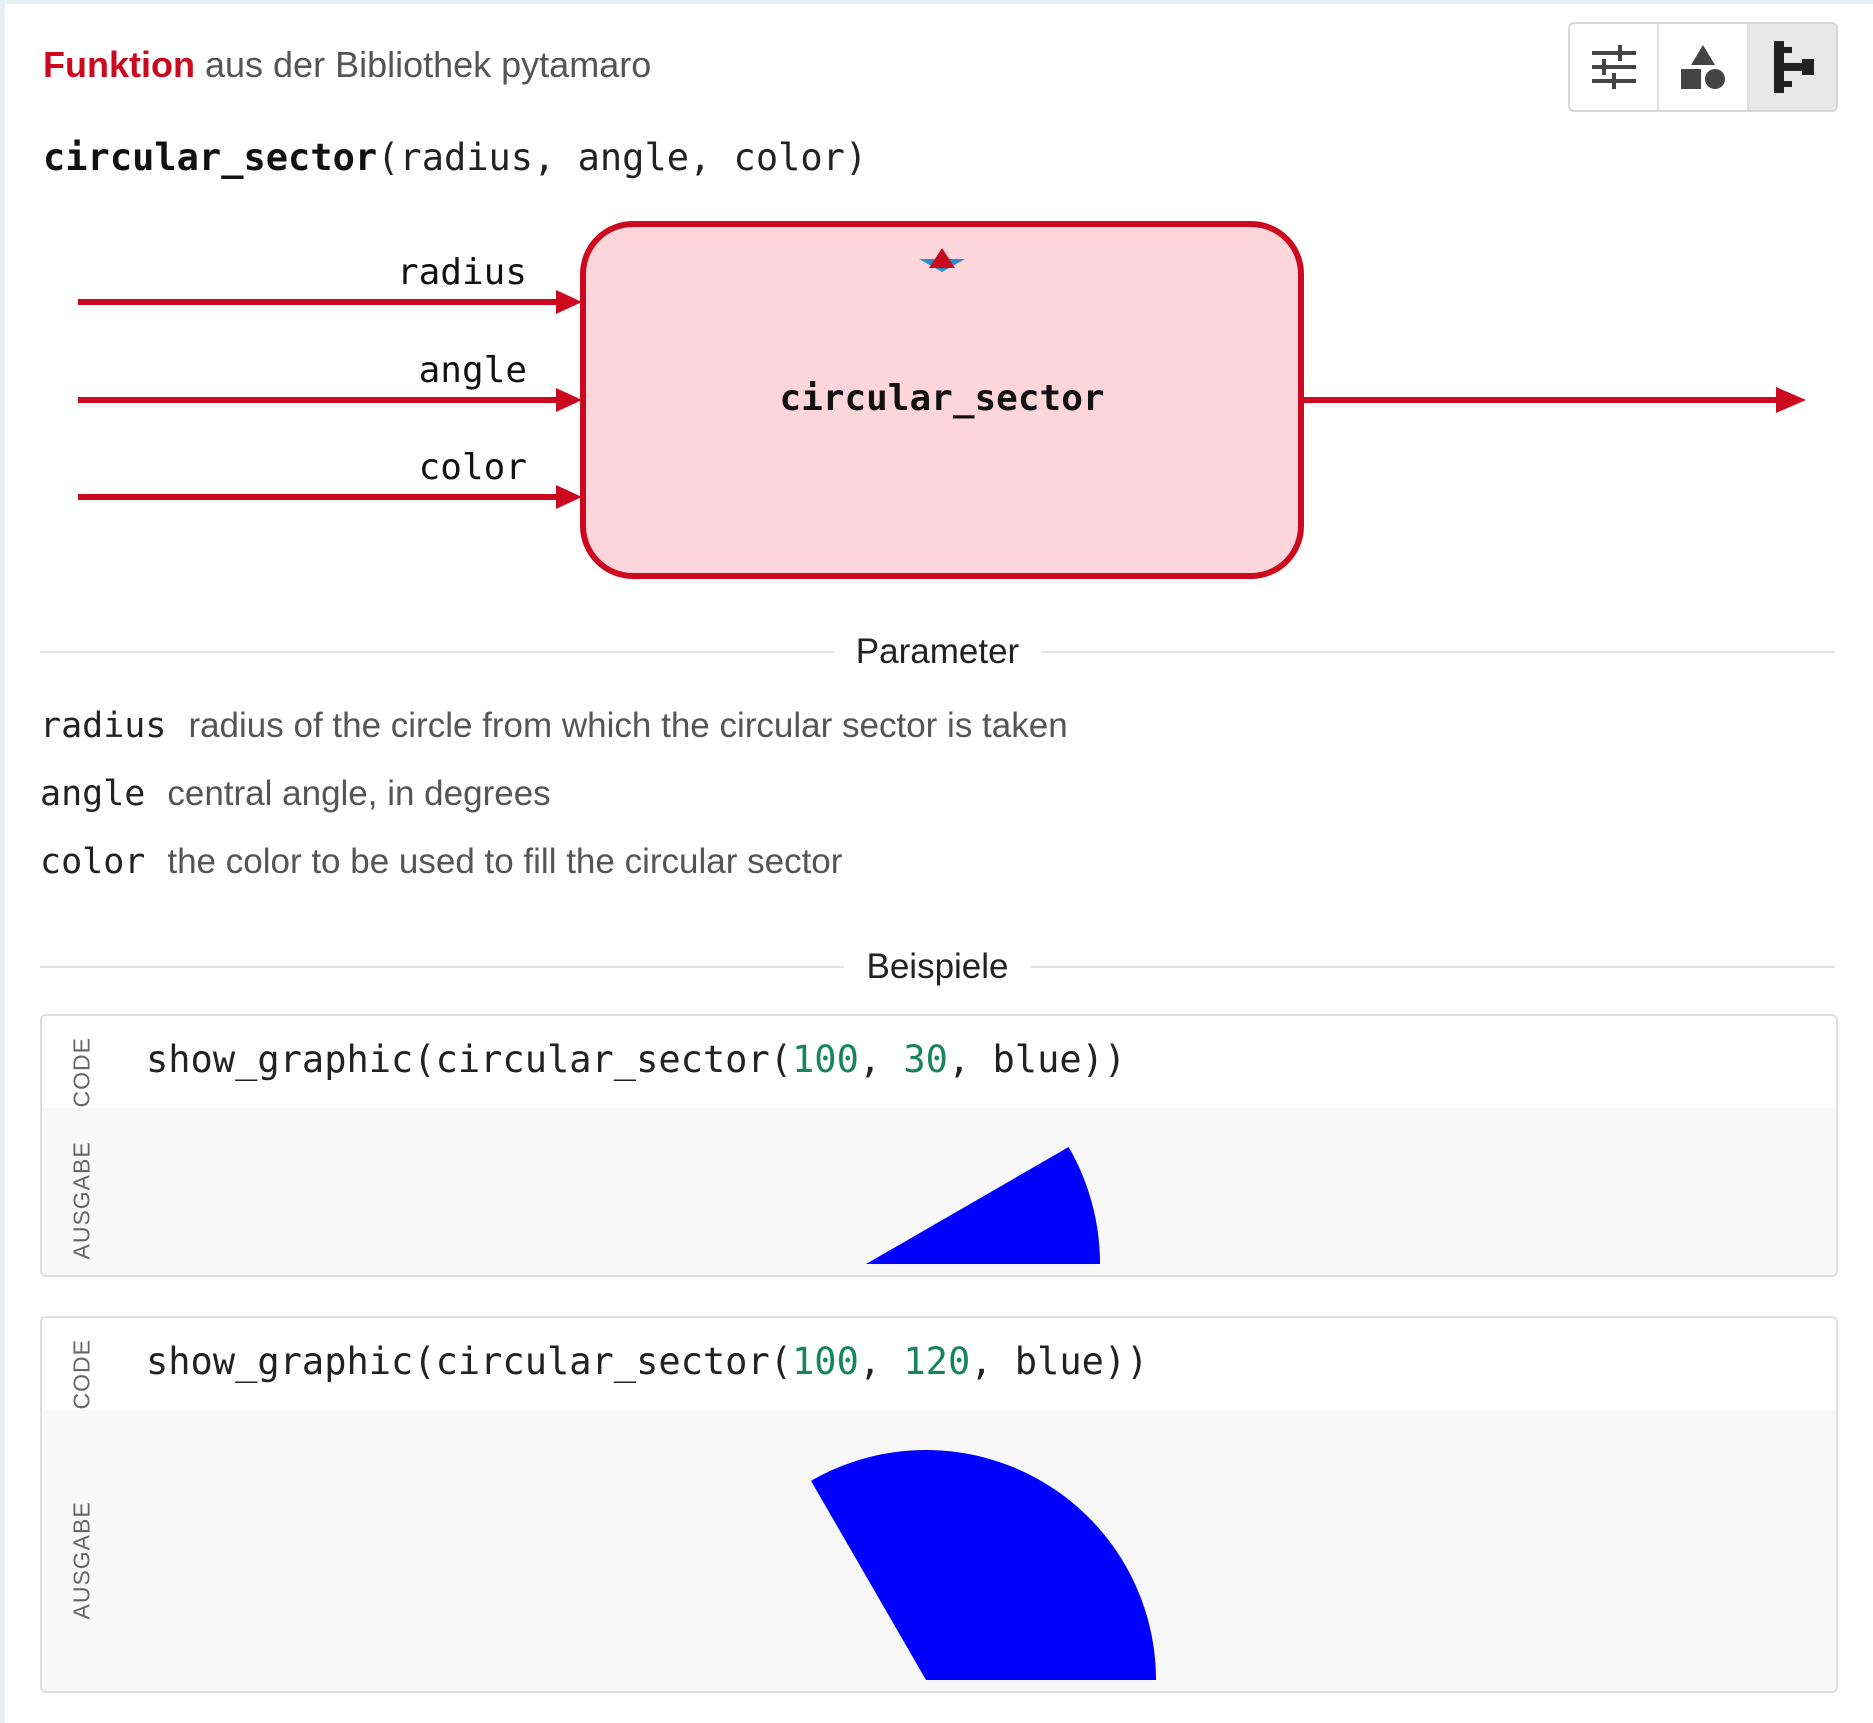  I want to click on code-arg-angle: 120, so click(937, 1361).